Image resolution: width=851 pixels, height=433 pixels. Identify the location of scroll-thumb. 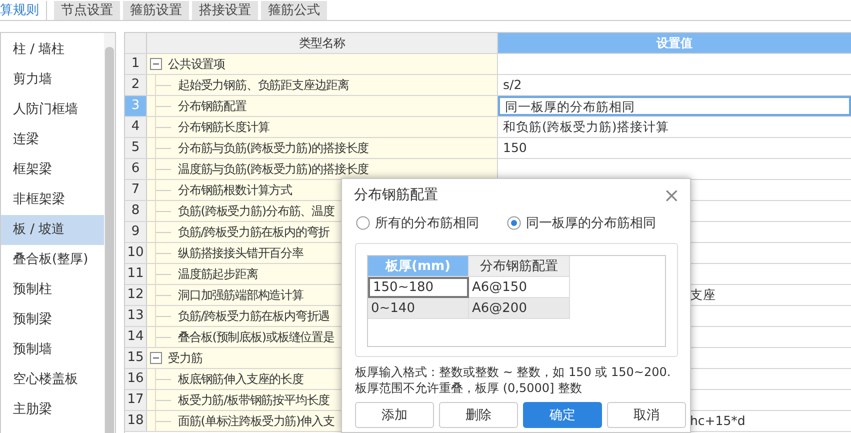
(109, 240).